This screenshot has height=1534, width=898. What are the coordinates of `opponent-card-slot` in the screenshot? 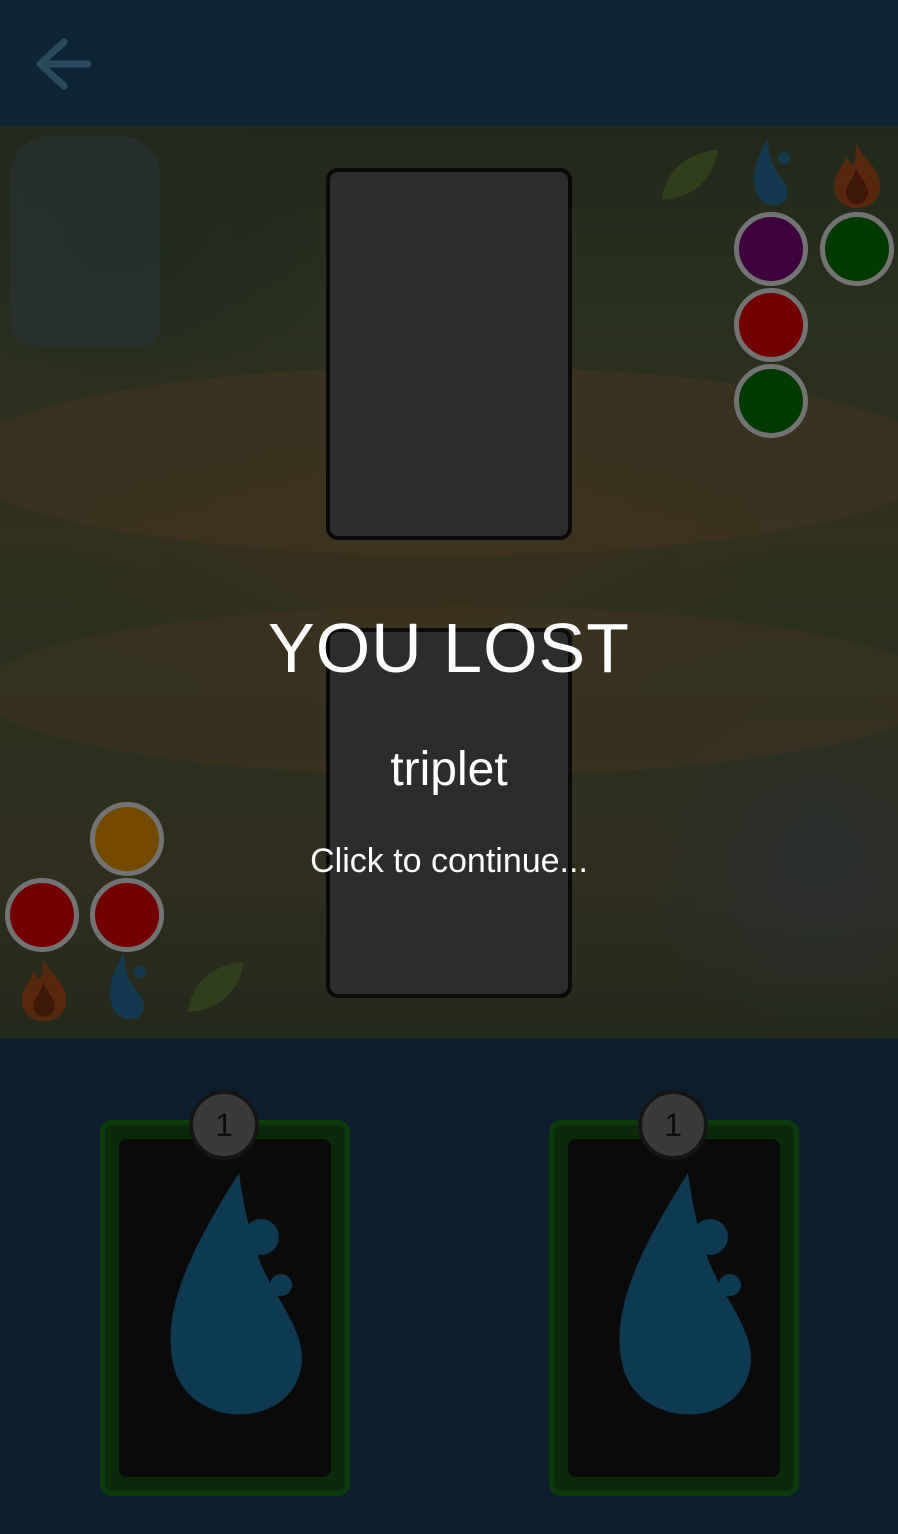 It's located at (449, 354).